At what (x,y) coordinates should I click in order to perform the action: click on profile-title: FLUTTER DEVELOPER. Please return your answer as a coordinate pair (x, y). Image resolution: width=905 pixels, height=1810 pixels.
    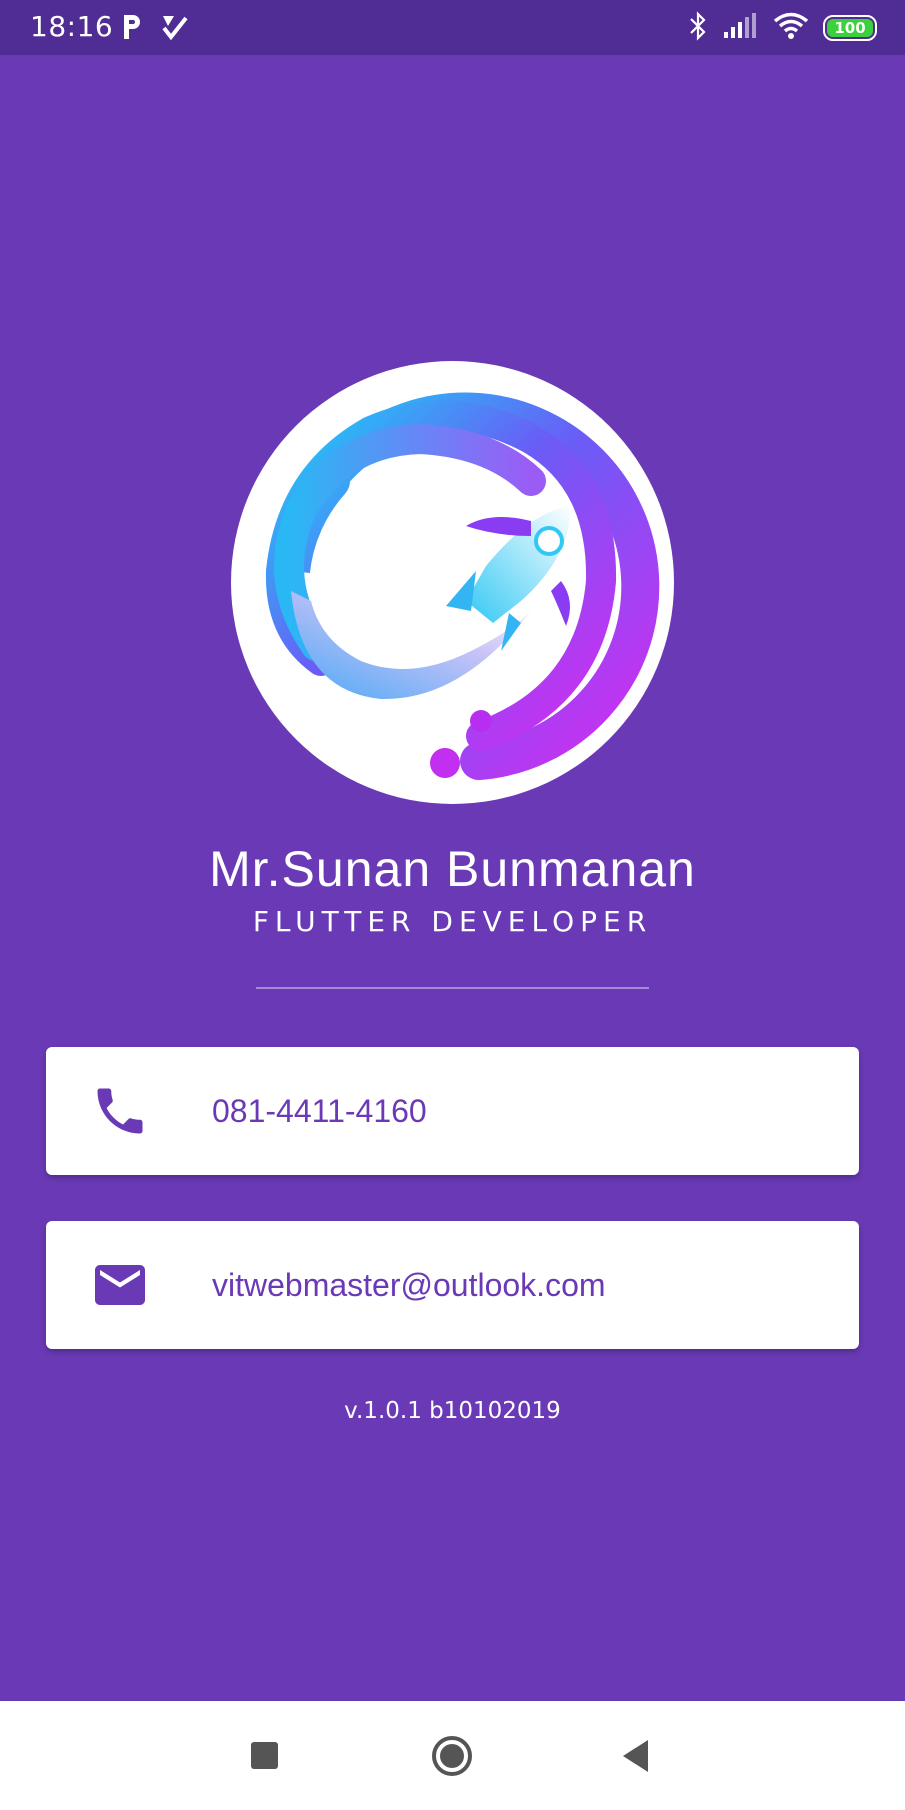
    Looking at the image, I should click on (452, 921).